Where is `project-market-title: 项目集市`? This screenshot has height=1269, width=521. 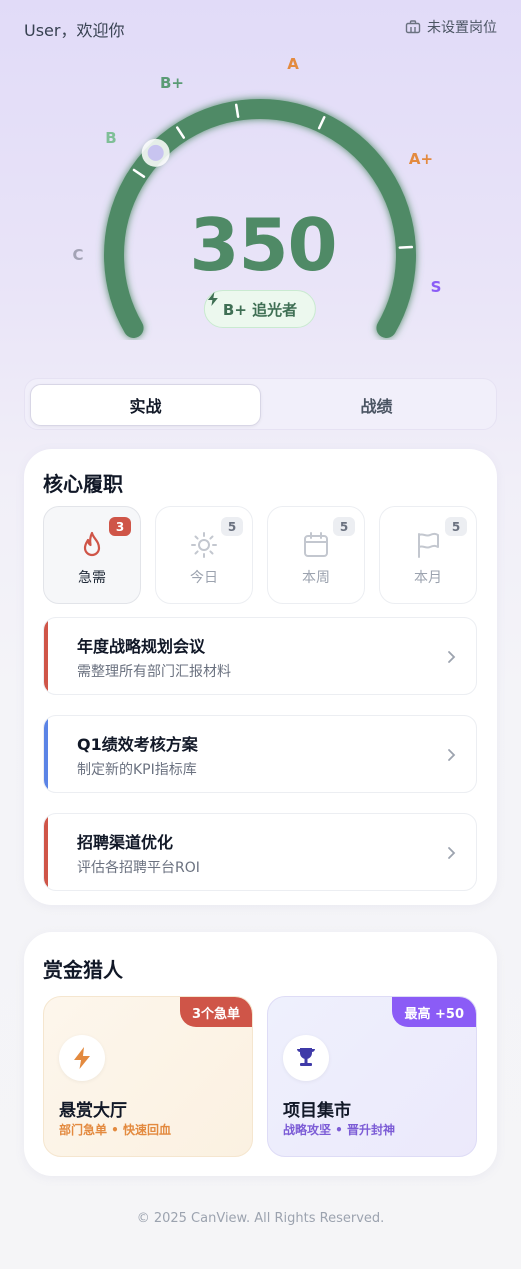 project-market-title: 项目集市 is located at coordinates (317, 1111).